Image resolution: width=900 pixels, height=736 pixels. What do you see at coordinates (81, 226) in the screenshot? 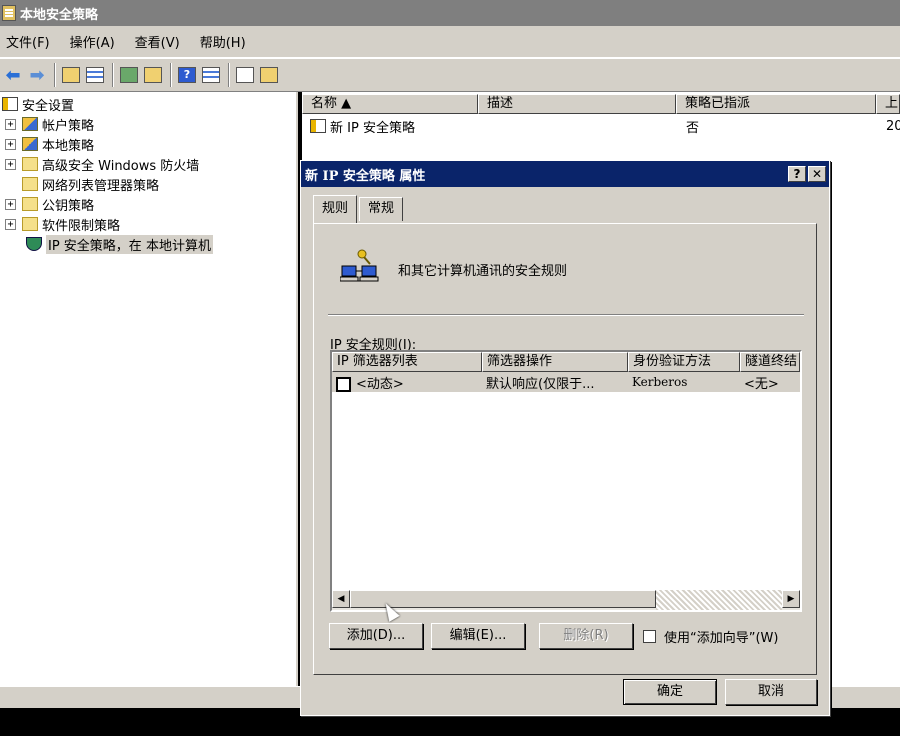
I see `tree-item-label: 软件限制策略` at bounding box center [81, 226].